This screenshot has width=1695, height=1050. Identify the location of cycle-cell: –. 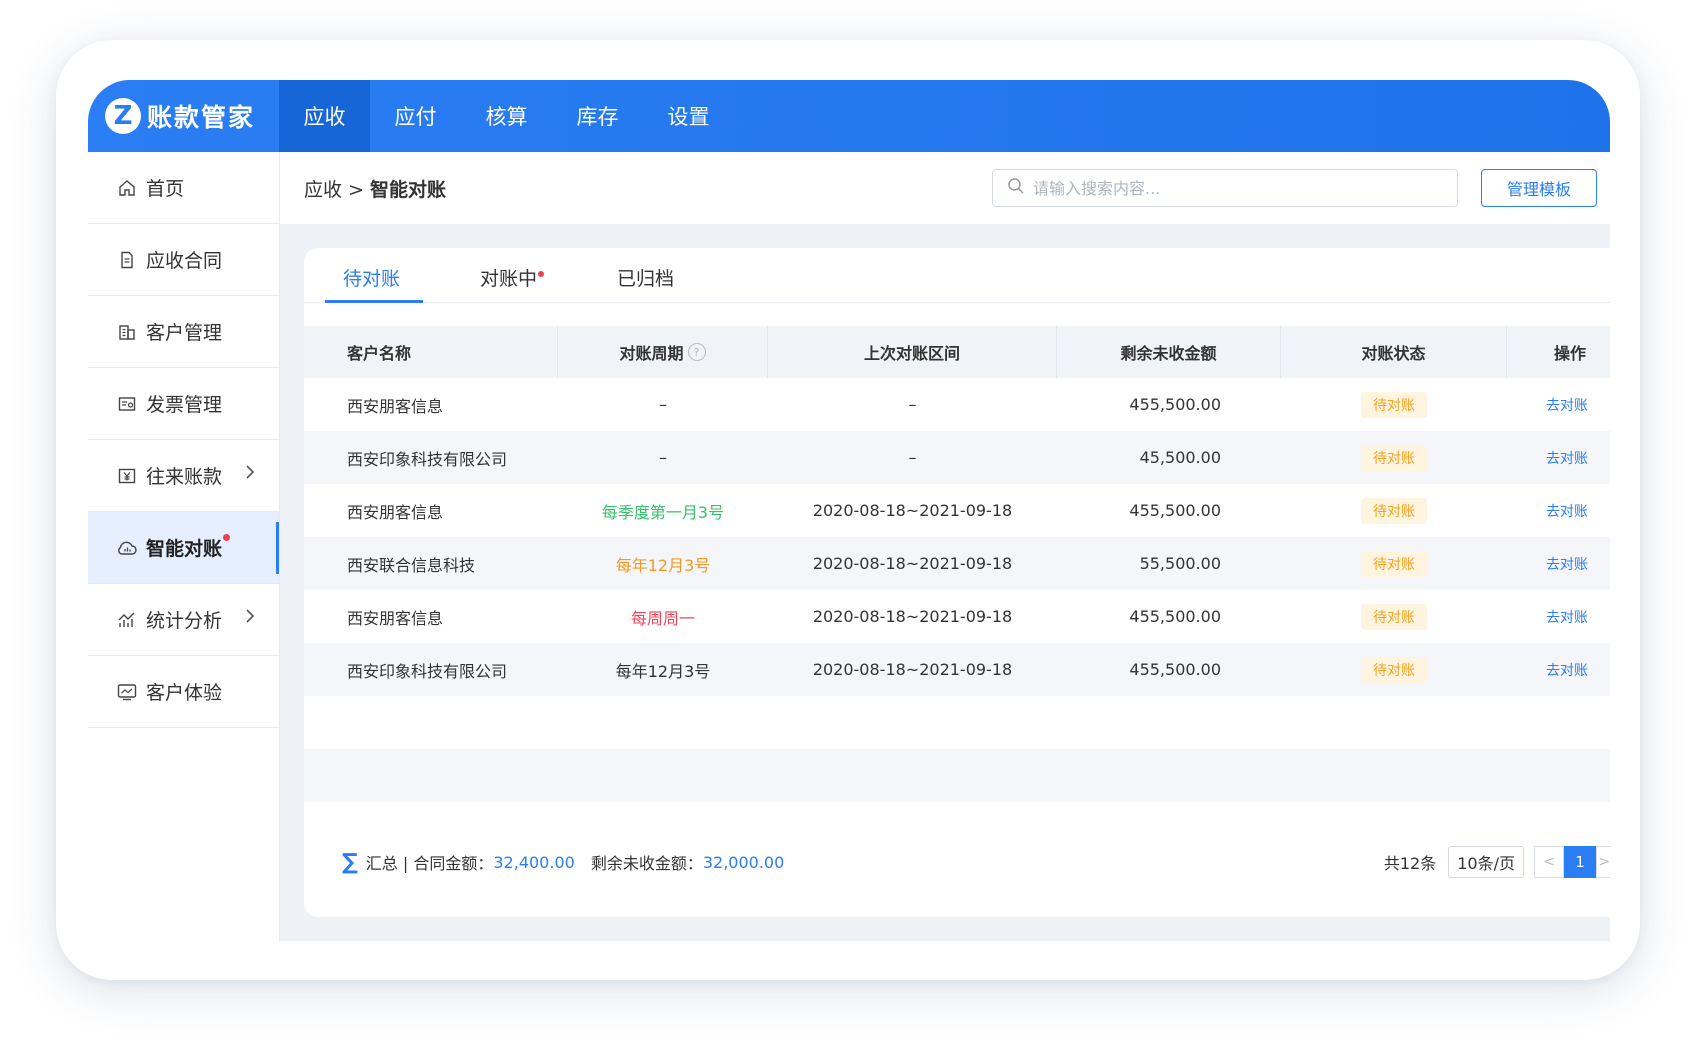
(663, 457).